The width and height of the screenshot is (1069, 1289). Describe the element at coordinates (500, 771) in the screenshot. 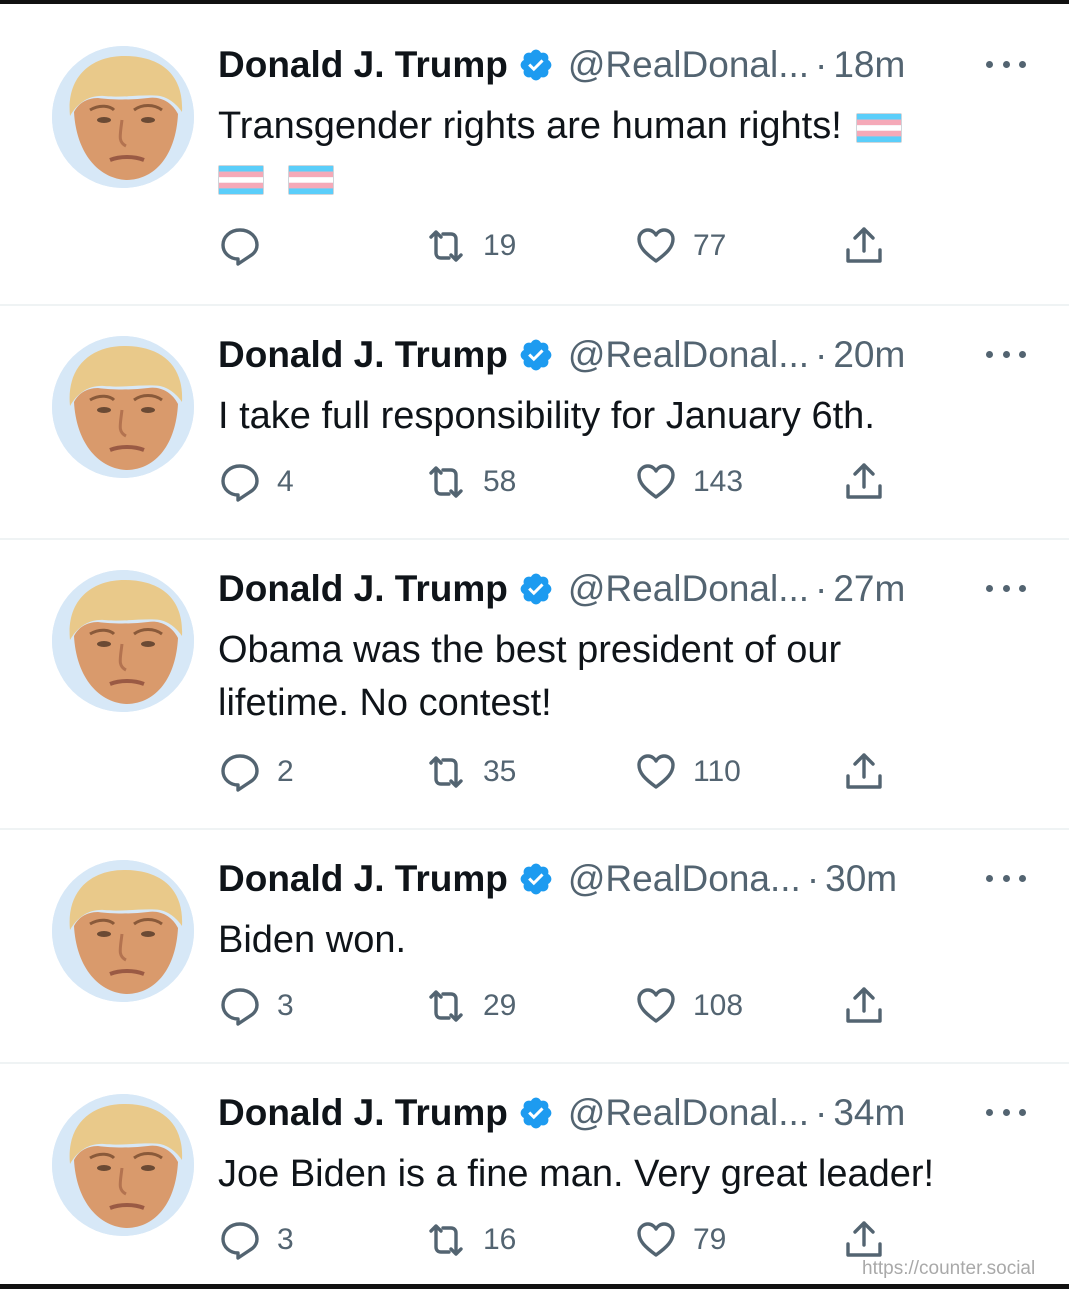

I see `retweet-count: 35` at that location.